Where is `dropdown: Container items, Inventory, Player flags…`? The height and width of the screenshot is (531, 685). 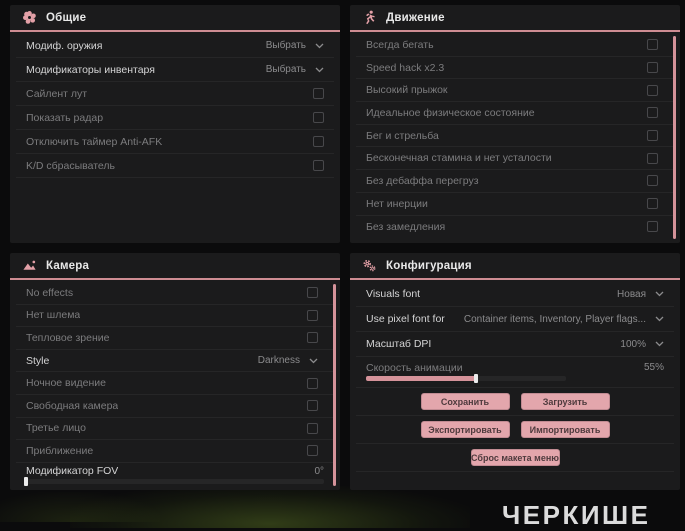 dropdown: Container items, Inventory, Player flags… is located at coordinates (564, 319).